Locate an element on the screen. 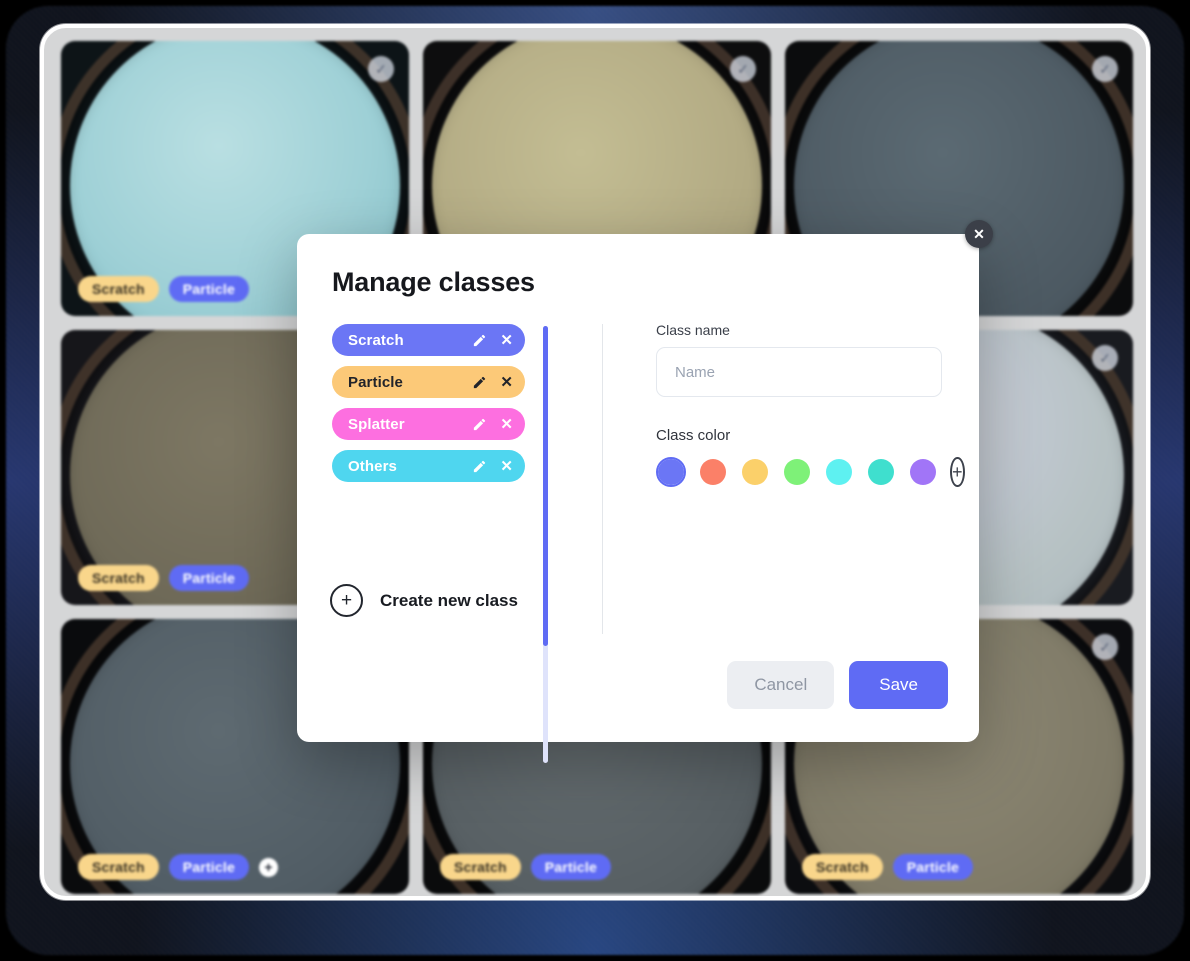 This screenshot has width=1190, height=961. plus-circle-icon: + is located at coordinates (346, 600).